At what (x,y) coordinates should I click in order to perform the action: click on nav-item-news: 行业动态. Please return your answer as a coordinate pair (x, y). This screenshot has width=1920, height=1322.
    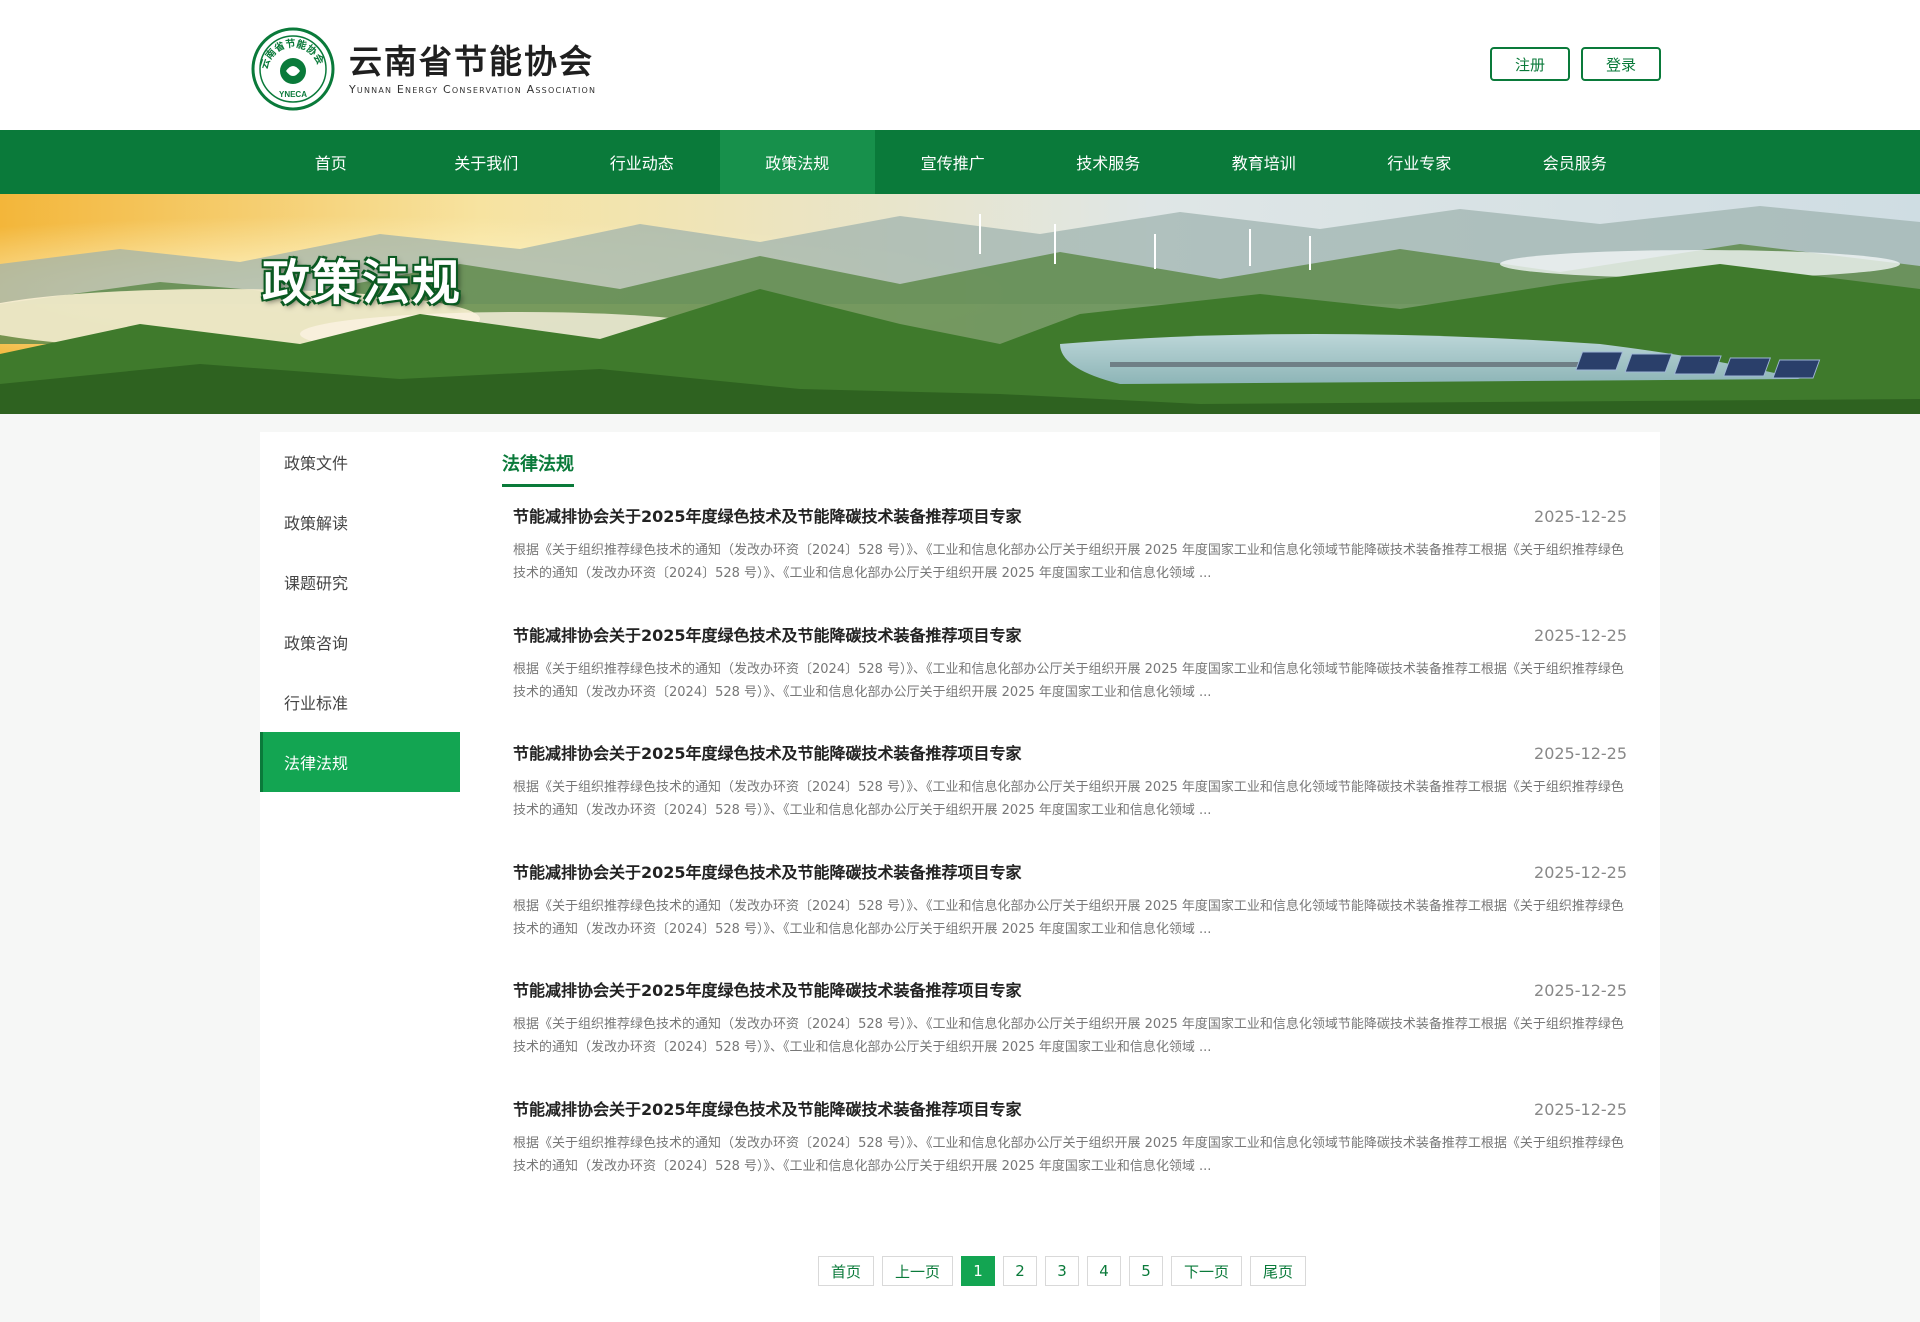
    Looking at the image, I should click on (642, 162).